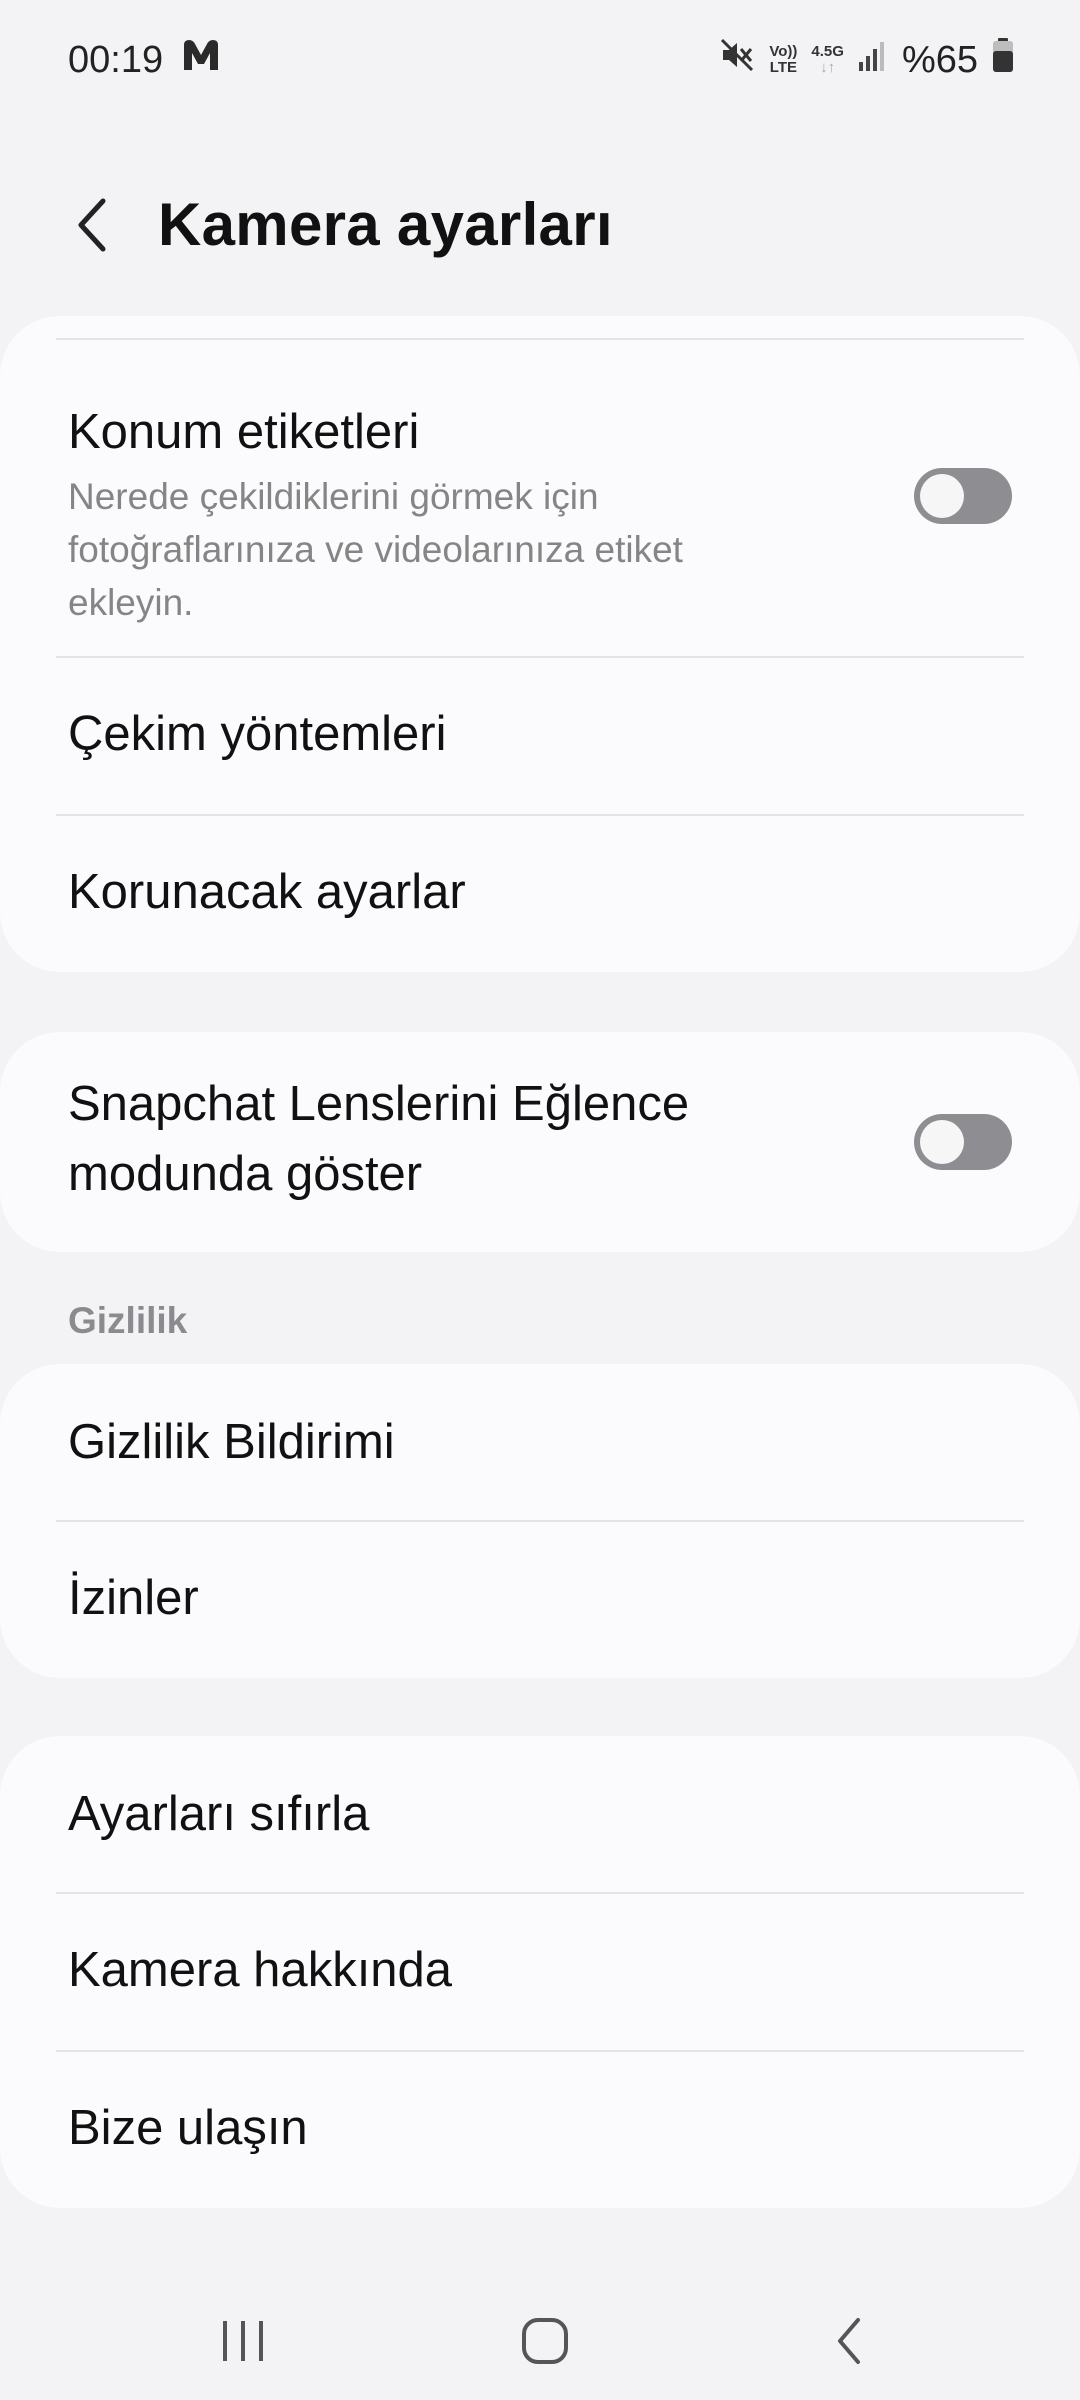 The image size is (1080, 2400). What do you see at coordinates (540, 1442) in the screenshot?
I see `privacy-notice-row: Gizlilik Bildirimi` at bounding box center [540, 1442].